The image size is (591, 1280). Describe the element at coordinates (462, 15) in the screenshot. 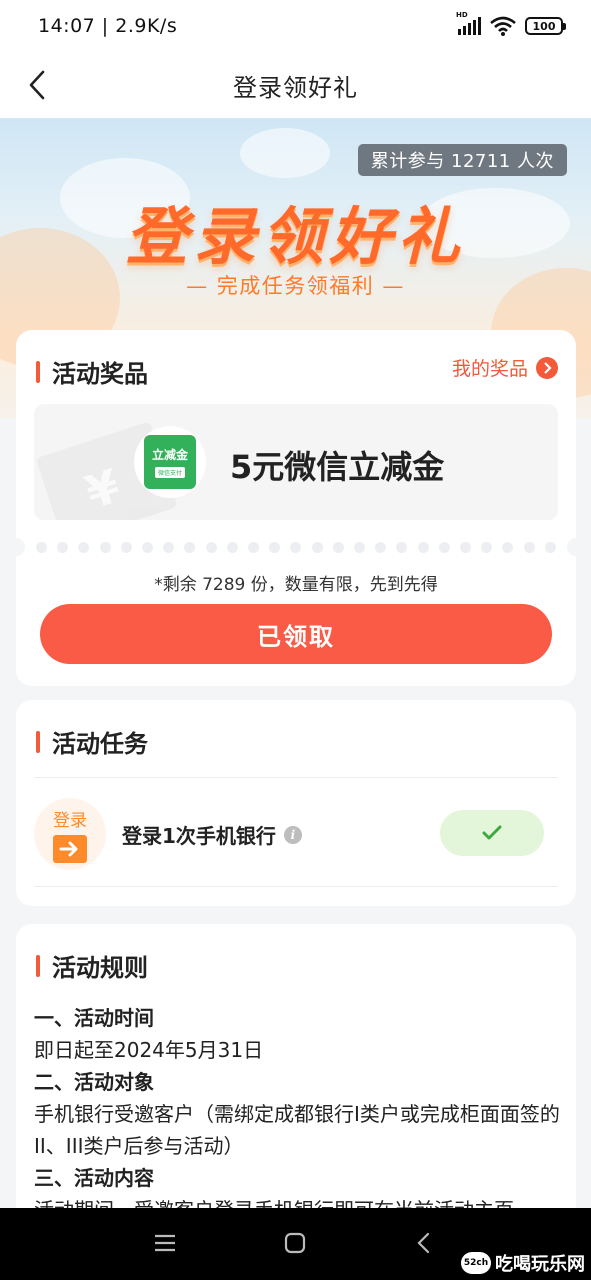

I see `hd-label: HD` at that location.